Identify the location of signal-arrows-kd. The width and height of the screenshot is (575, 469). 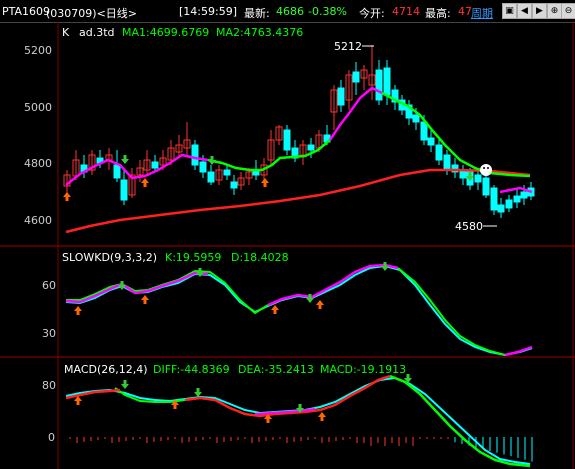
(231, 288).